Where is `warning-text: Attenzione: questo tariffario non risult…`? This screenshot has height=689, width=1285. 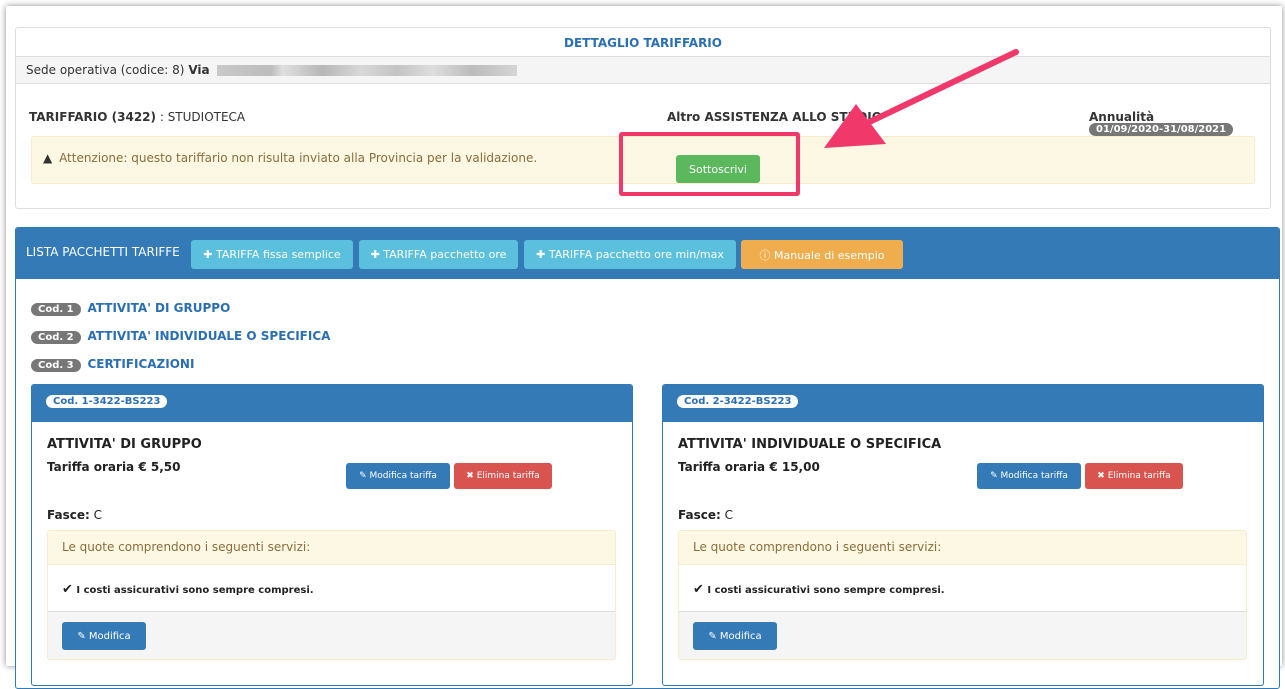 warning-text: Attenzione: questo tariffario non risult… is located at coordinates (298, 158).